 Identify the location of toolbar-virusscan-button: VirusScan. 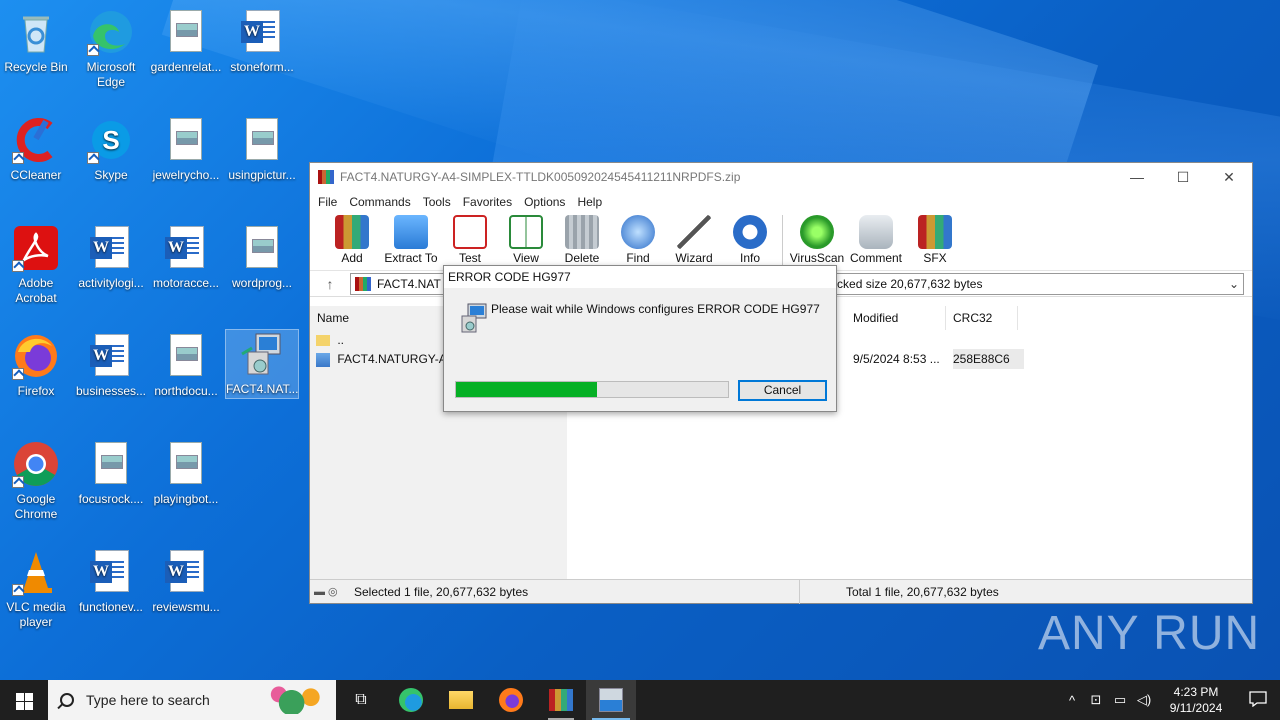
(817, 239).